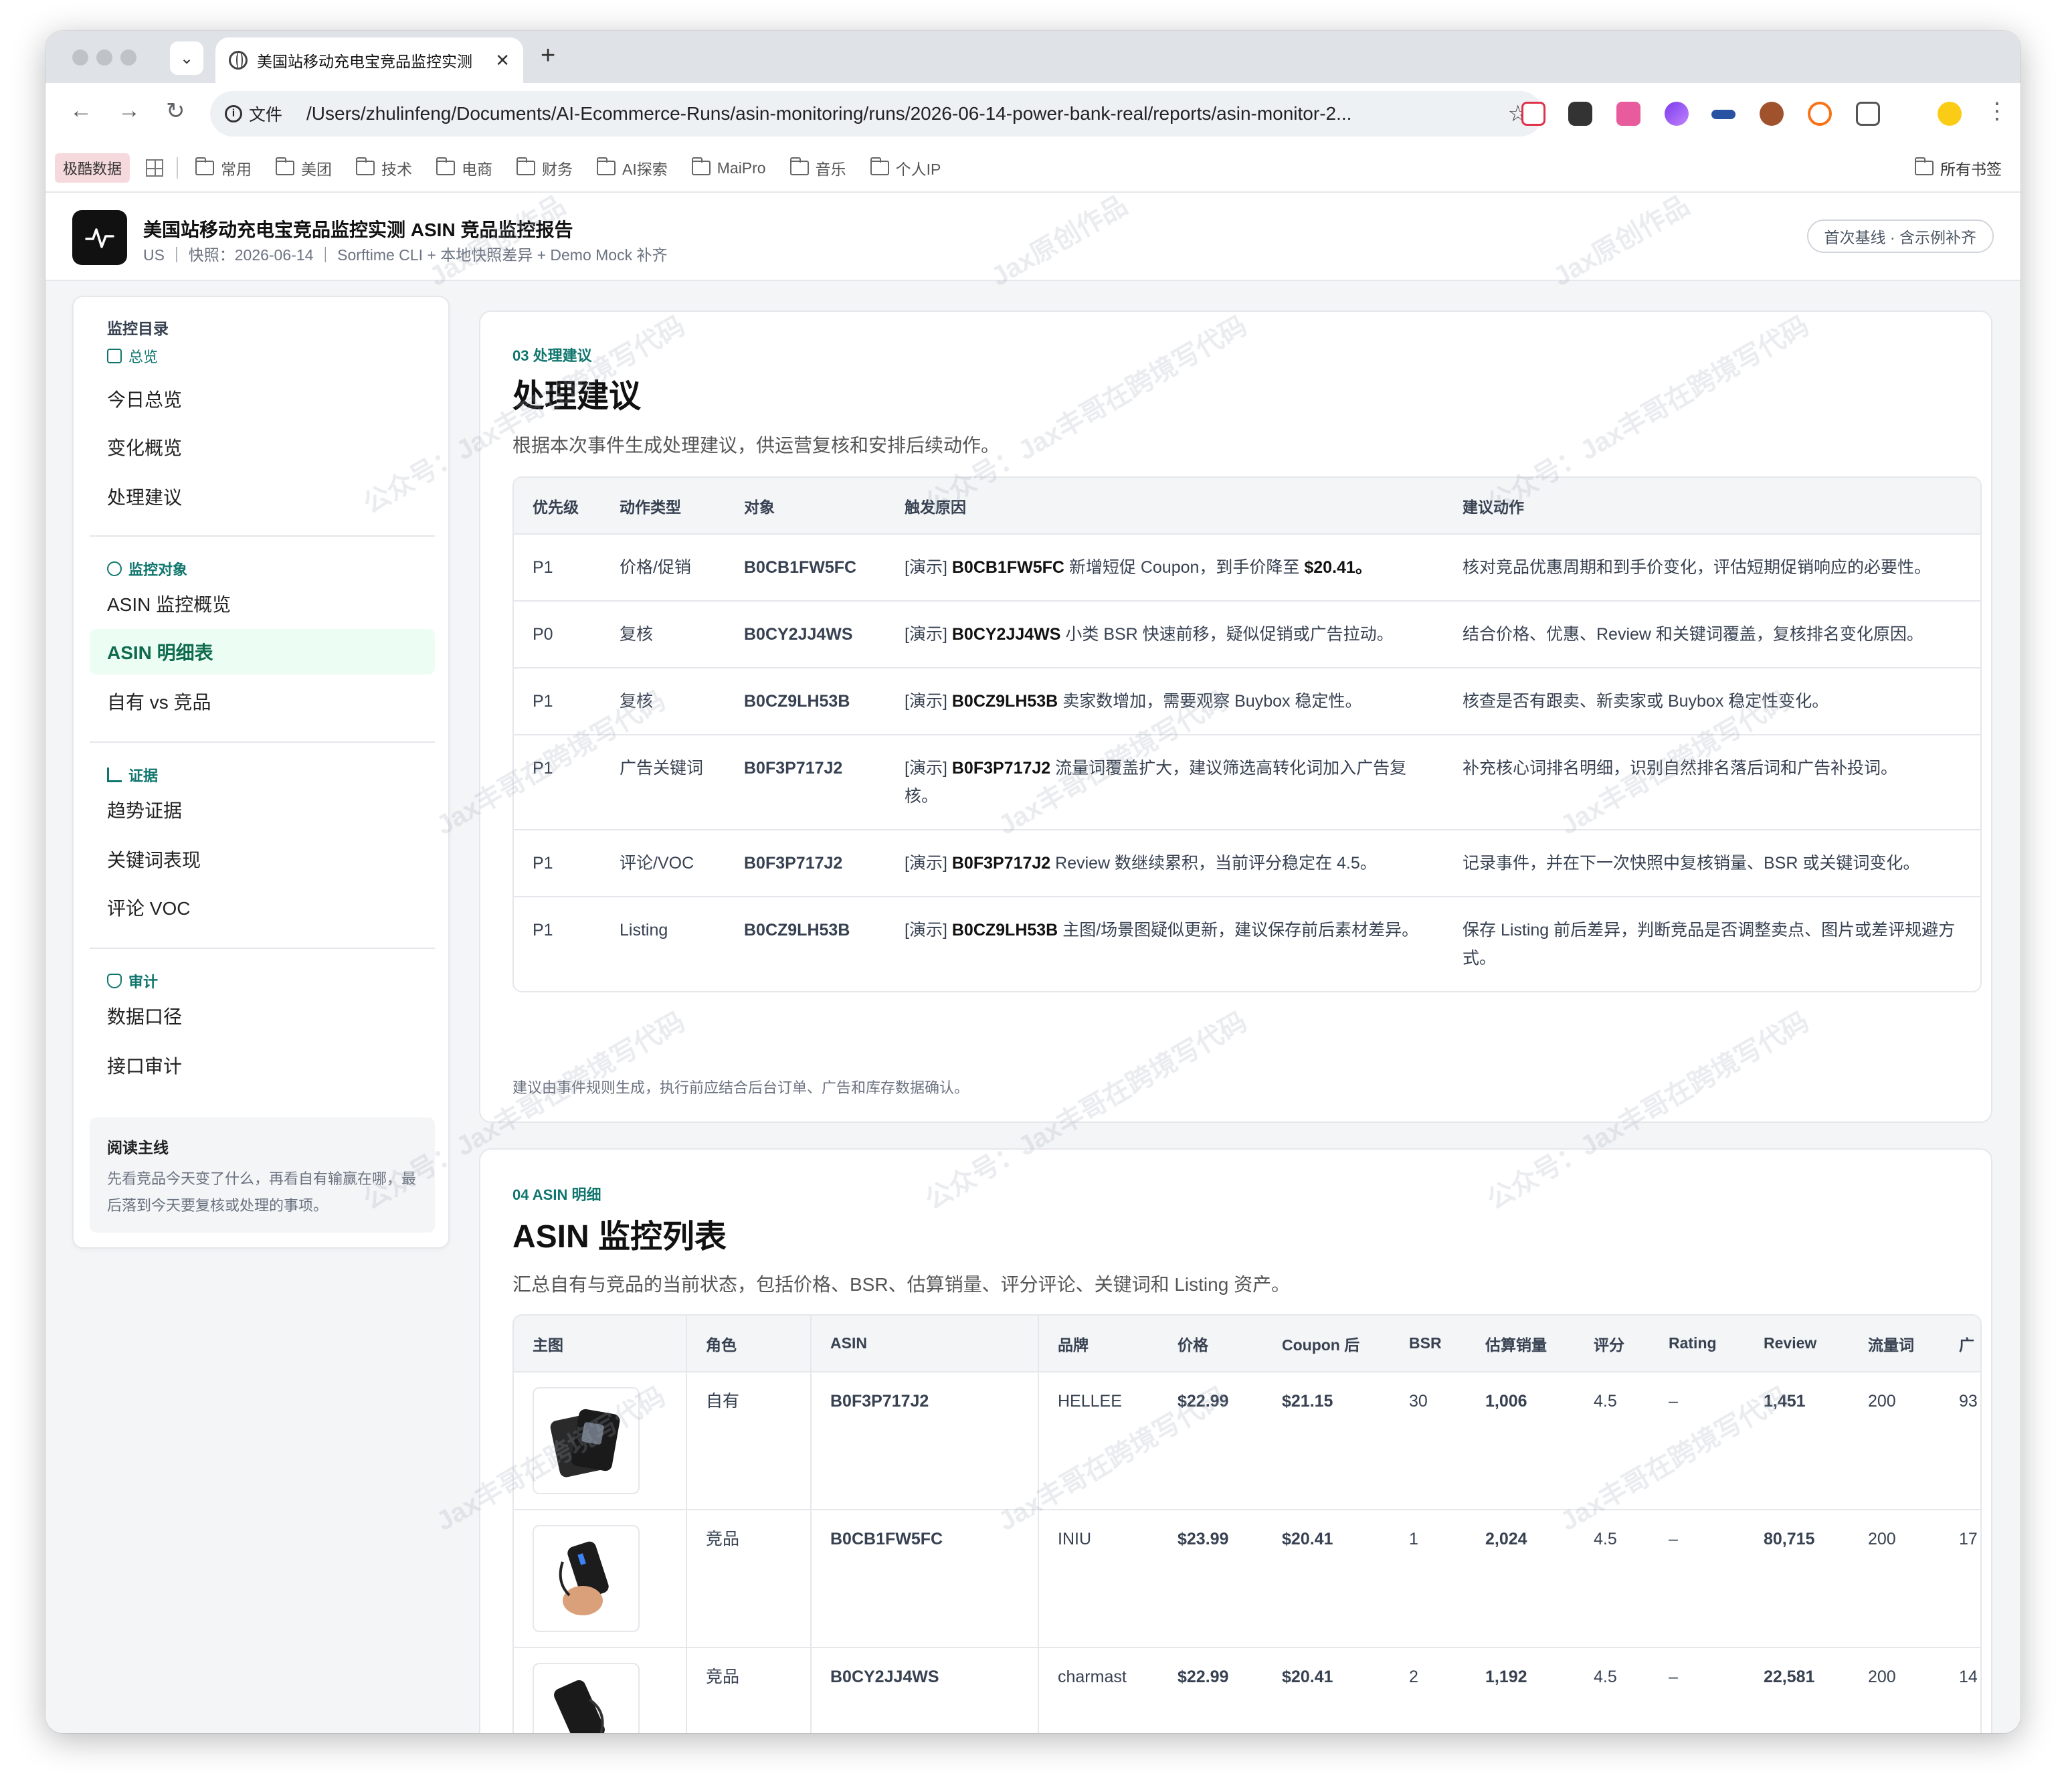  What do you see at coordinates (633, 168) in the screenshot?
I see `bookmark-folder: AI探索` at bounding box center [633, 168].